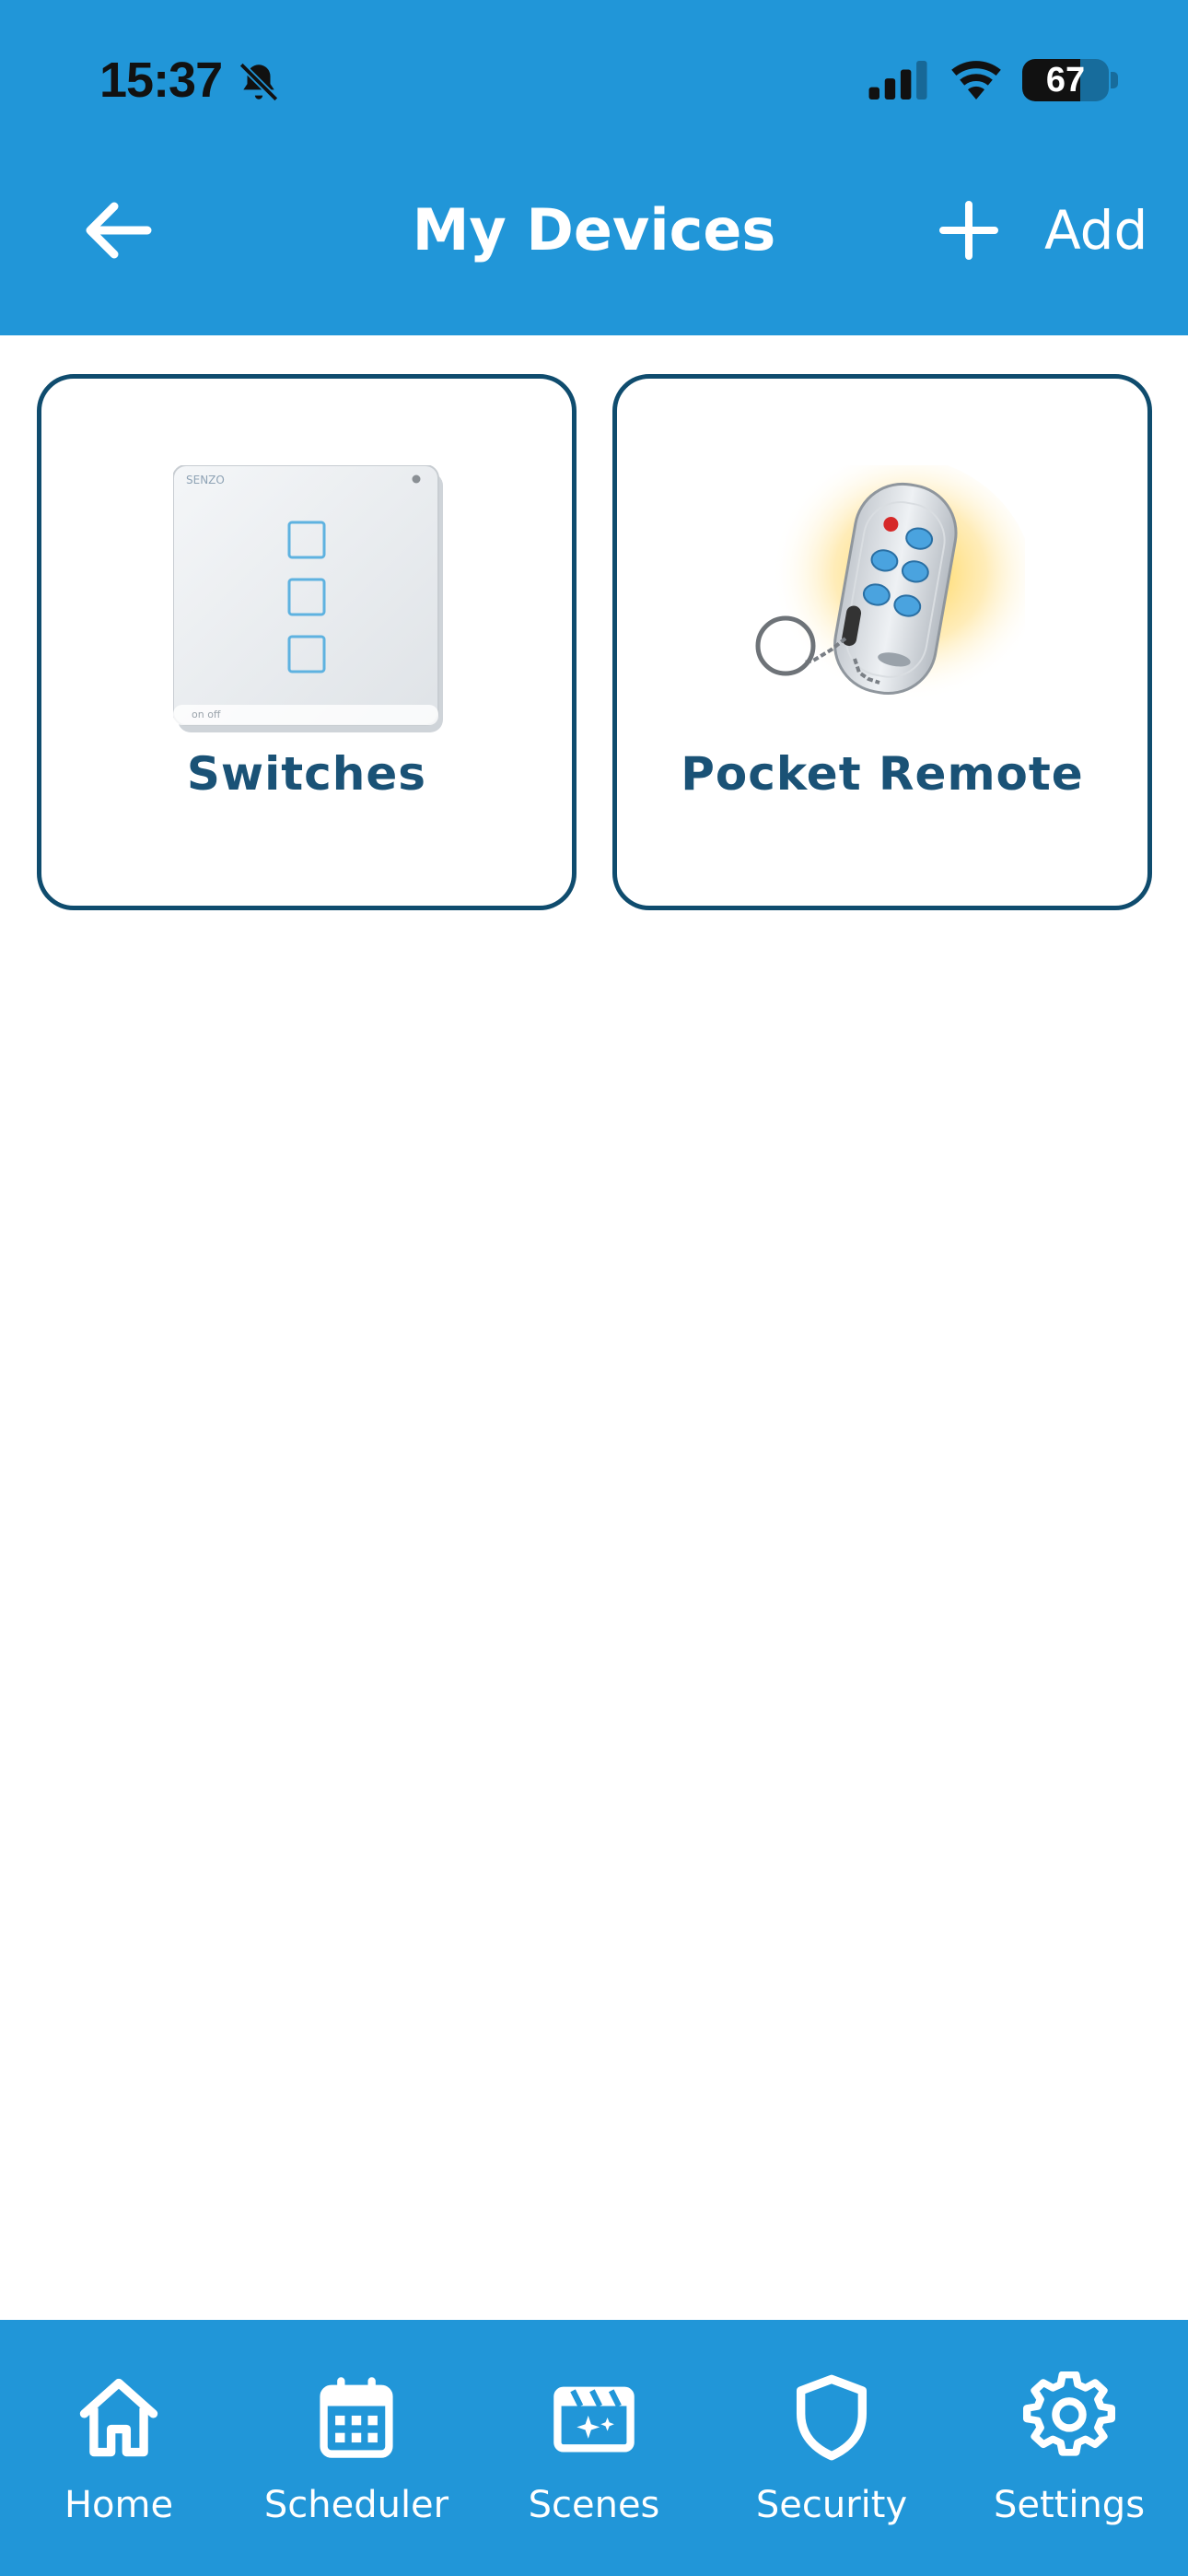 The height and width of the screenshot is (2576, 1188). Describe the element at coordinates (882, 774) in the screenshot. I see `device-label: Pocket Remote` at that location.